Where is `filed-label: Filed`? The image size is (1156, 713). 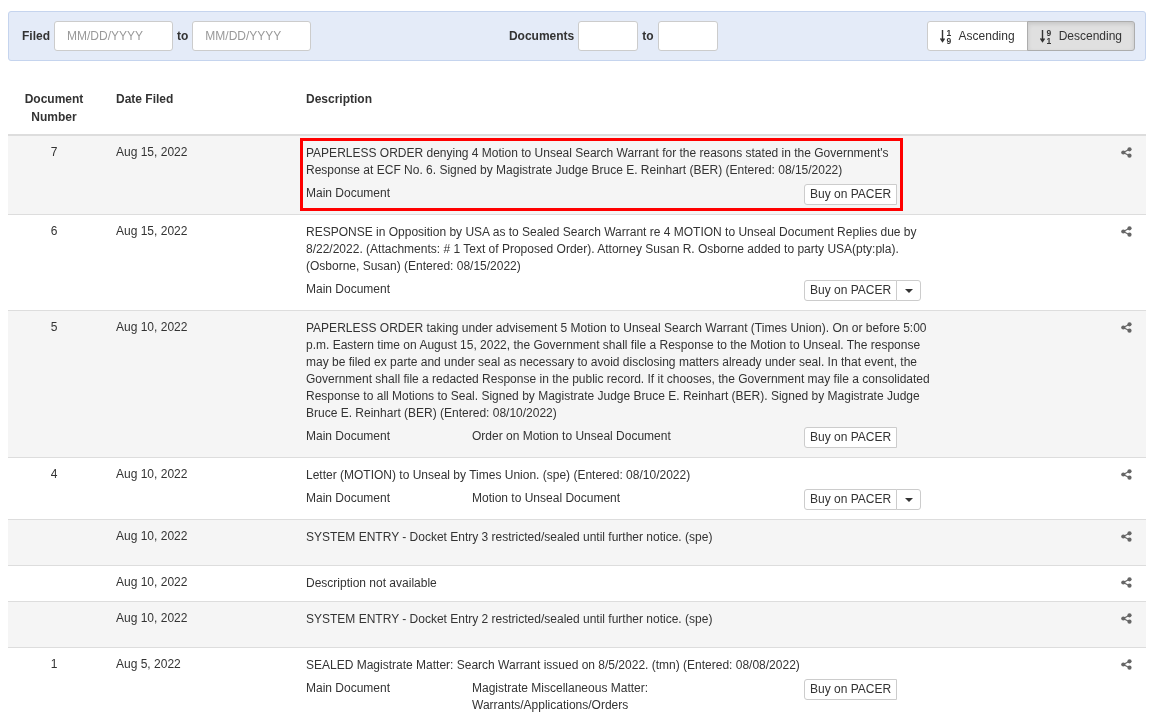 filed-label: Filed is located at coordinates (36, 36).